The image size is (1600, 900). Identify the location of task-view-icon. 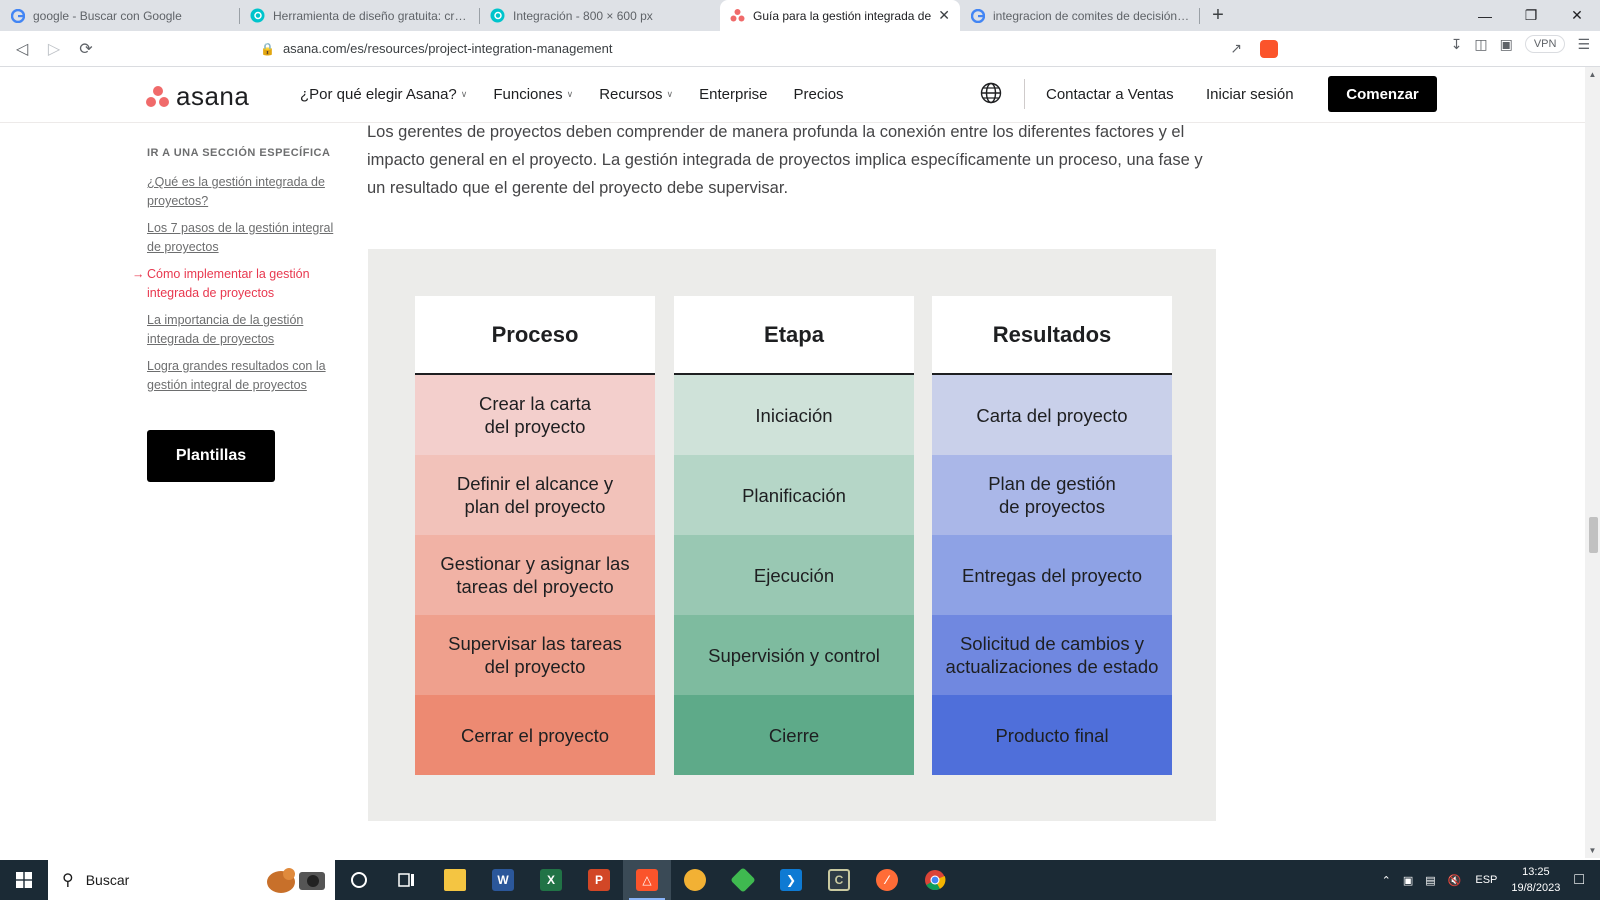
(407, 880).